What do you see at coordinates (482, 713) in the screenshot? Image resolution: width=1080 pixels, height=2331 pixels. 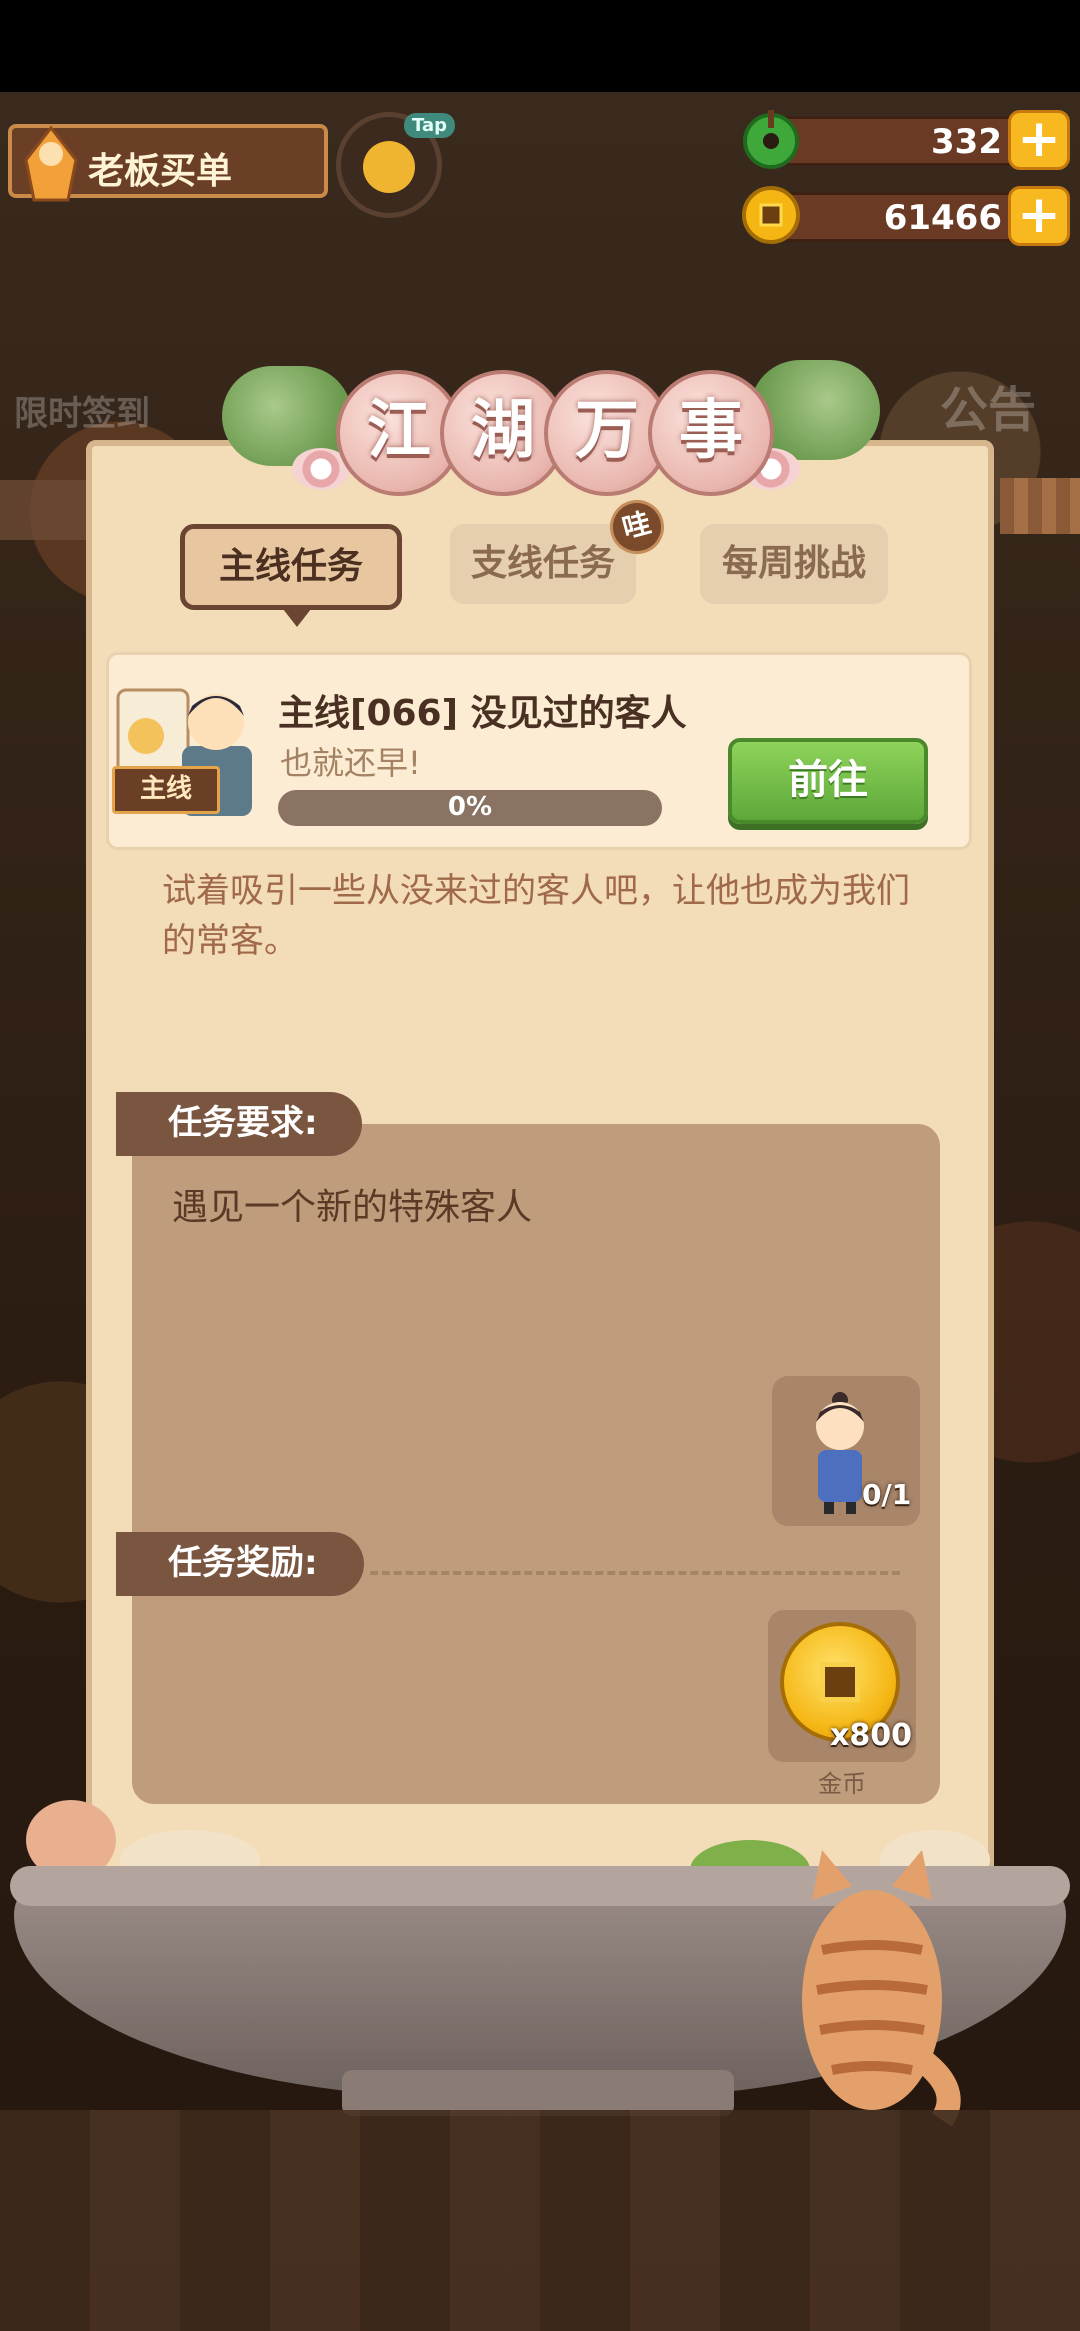 I see `task-title: 主线[066] 没见过的客人` at bounding box center [482, 713].